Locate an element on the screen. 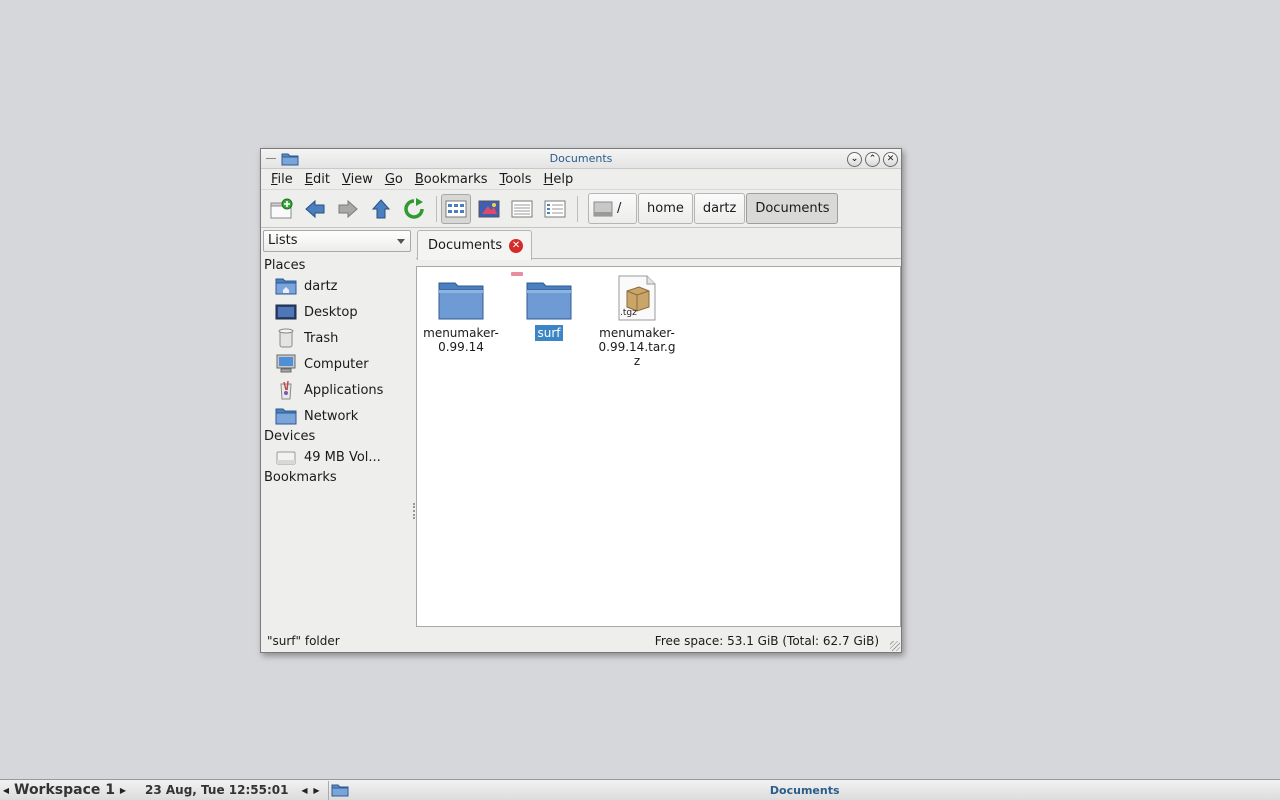  icon-view-button is located at coordinates (456, 208).